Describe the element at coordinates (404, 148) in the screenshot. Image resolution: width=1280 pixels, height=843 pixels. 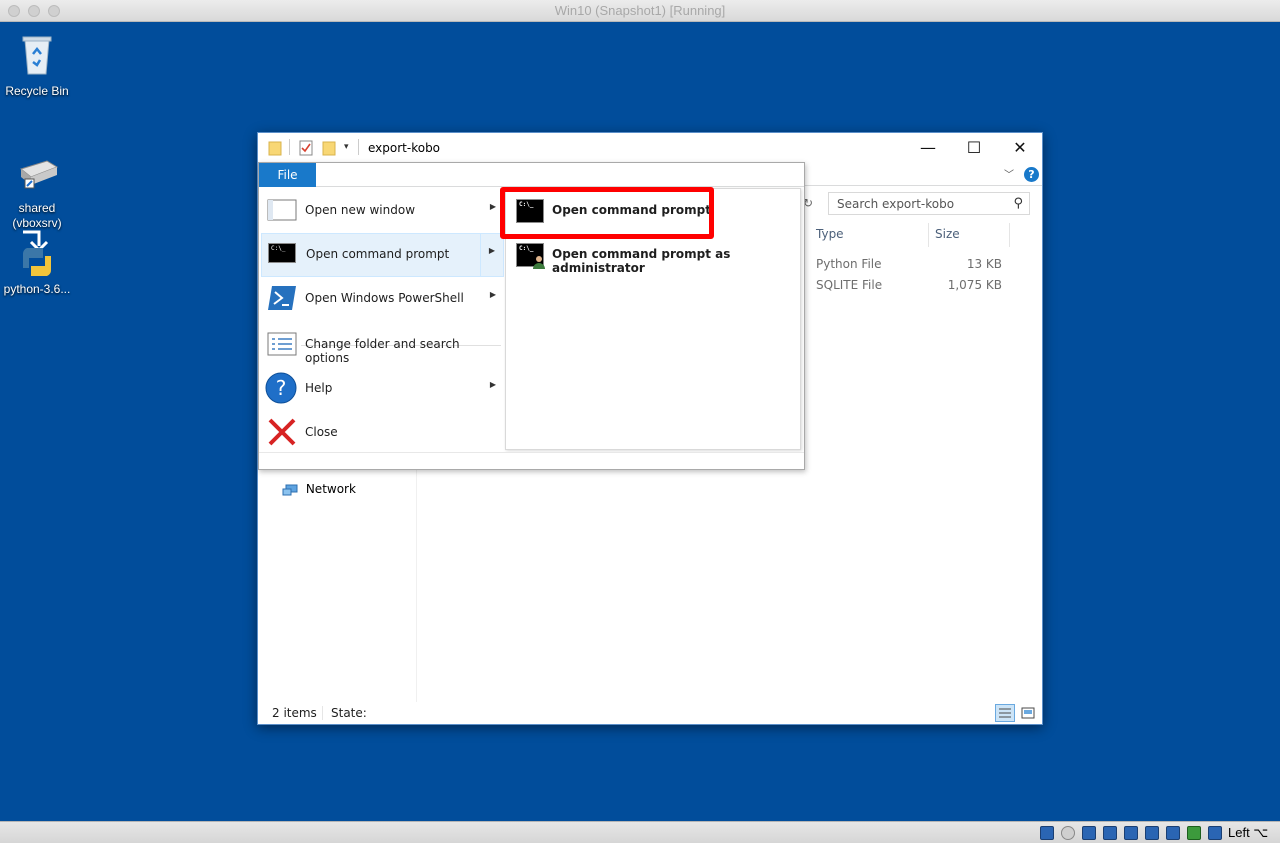
I see `window-title: export-kobo` at that location.